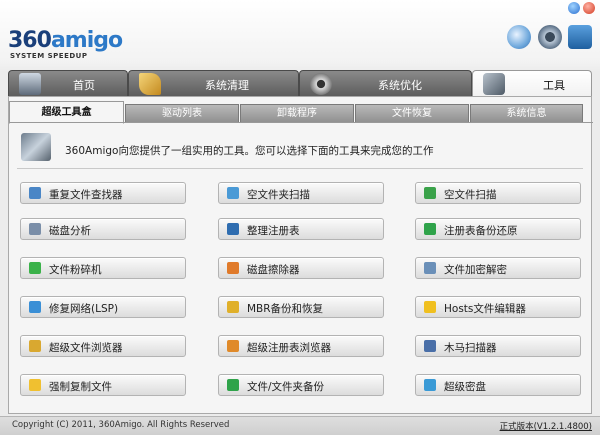 The height and width of the screenshot is (435, 600). I want to click on tool-button: 文件加密解密, so click(498, 268).